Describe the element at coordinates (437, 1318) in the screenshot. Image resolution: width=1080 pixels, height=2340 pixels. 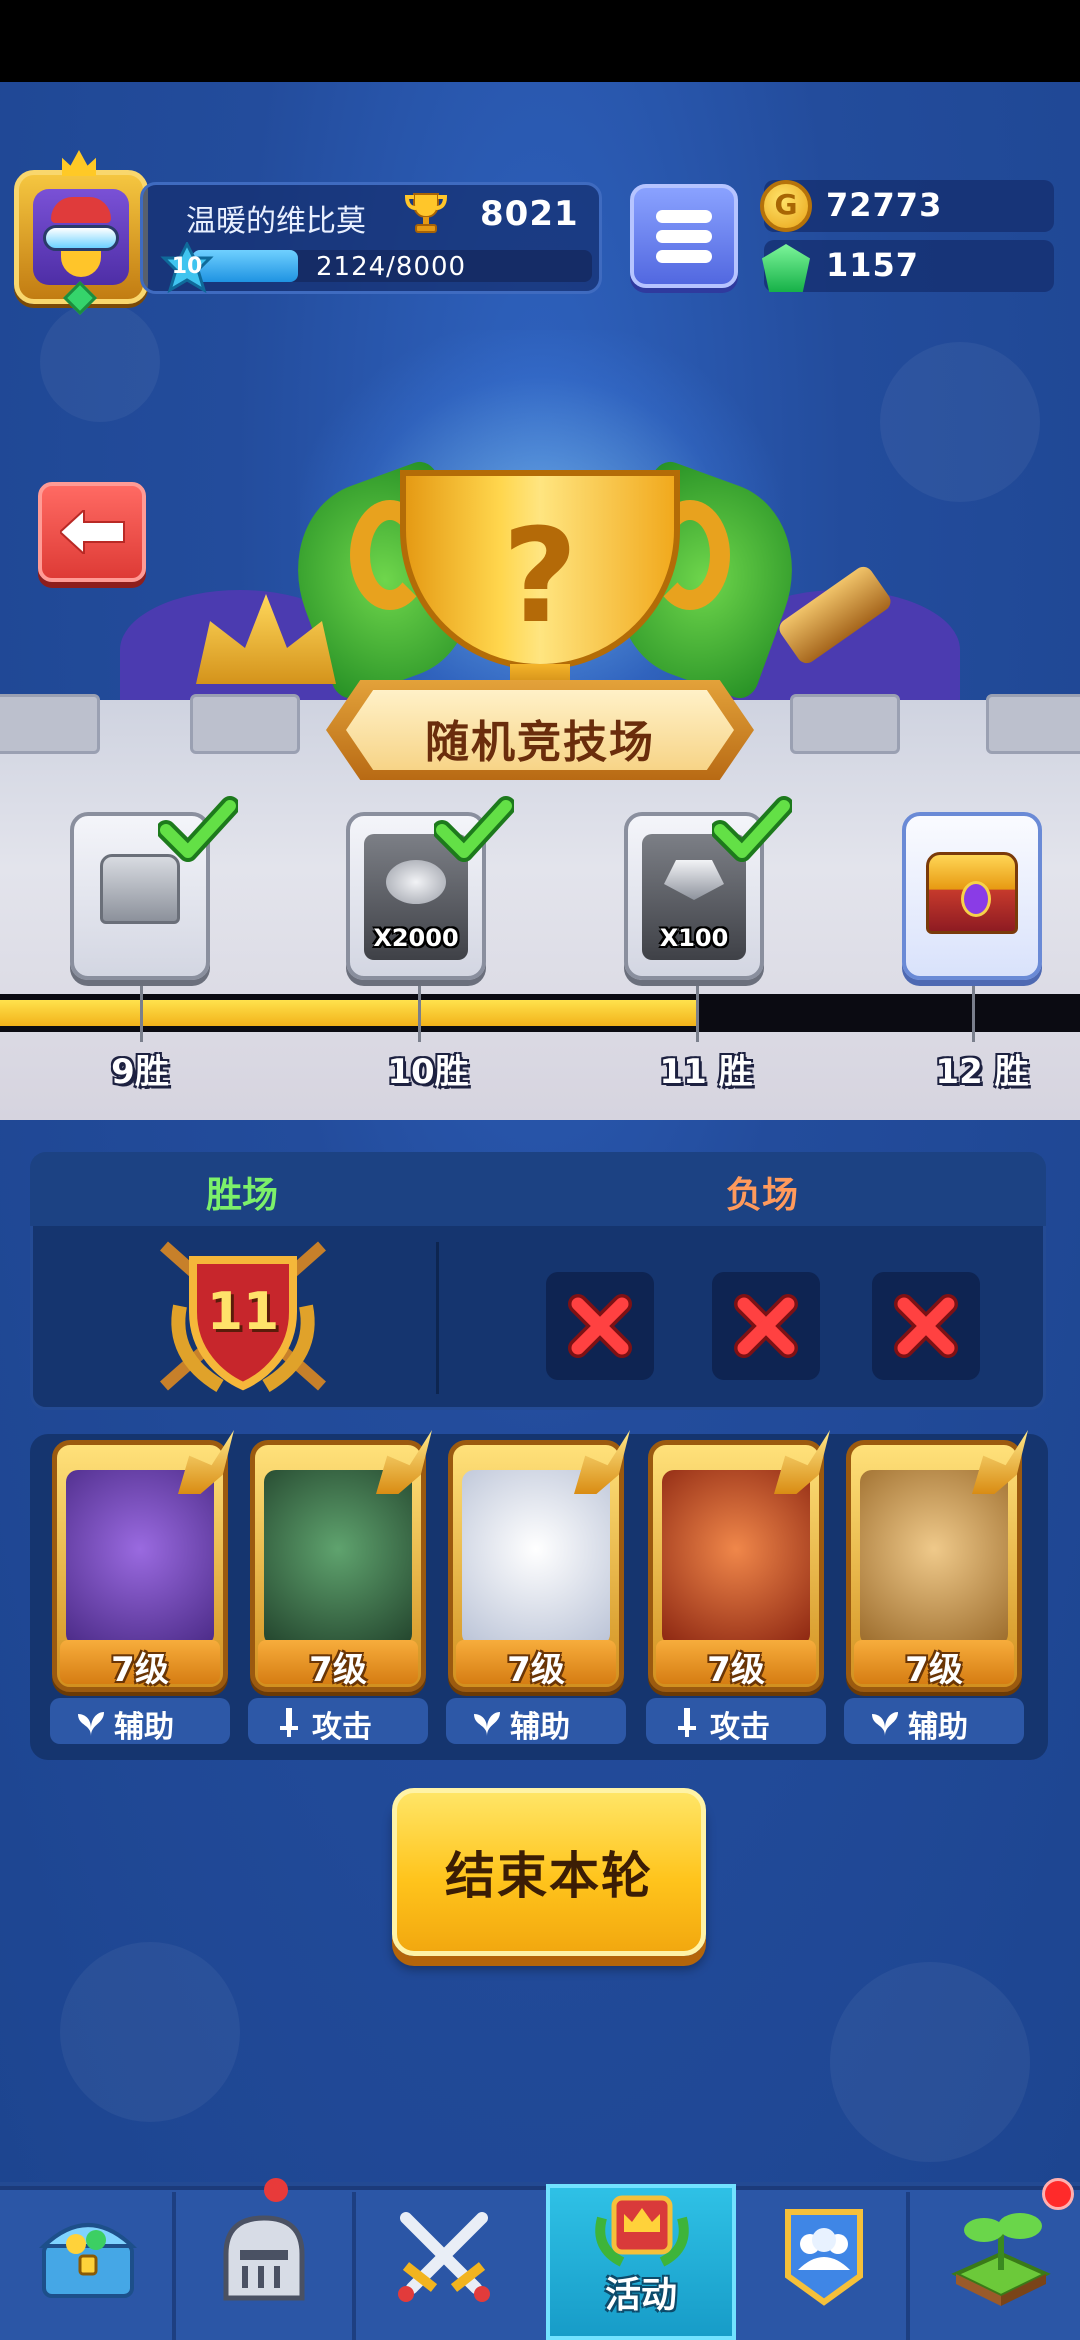
I see `divider` at that location.